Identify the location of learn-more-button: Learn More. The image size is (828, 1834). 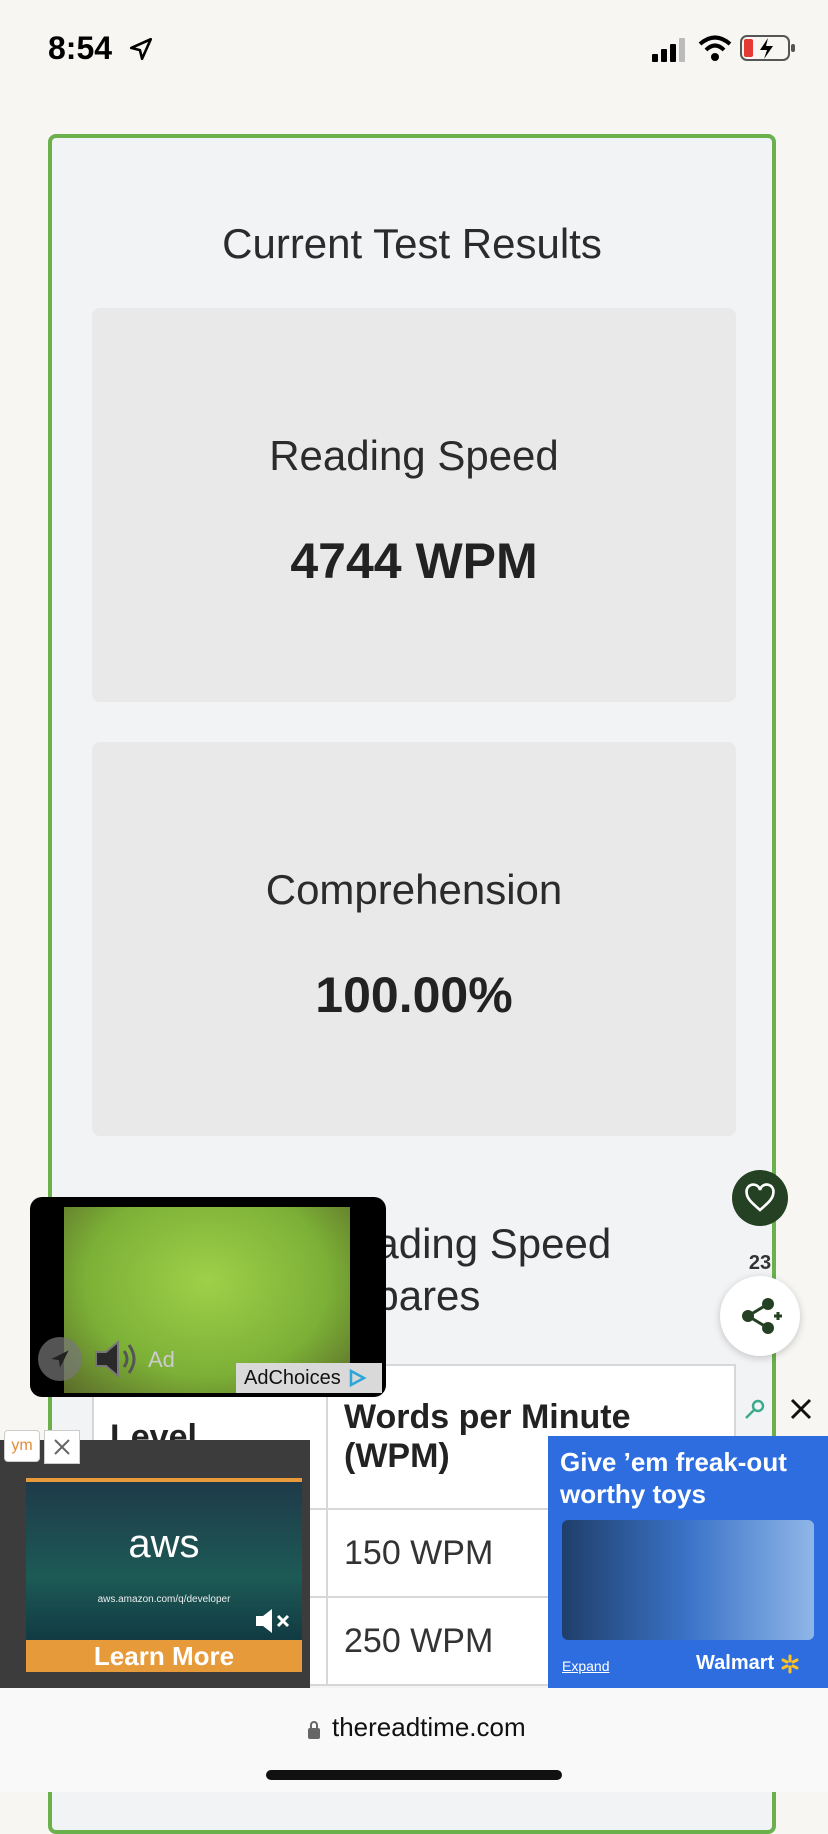
(164, 1656).